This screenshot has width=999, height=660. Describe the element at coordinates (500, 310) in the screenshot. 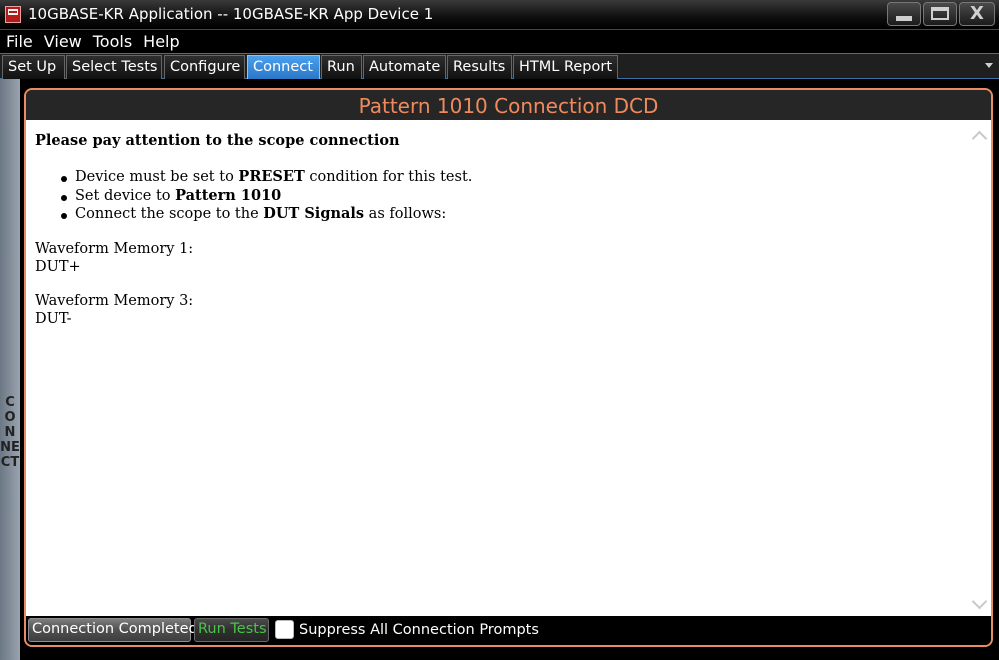

I see `waveform-memory-3: Waveform Memory 3: DUT-` at that location.